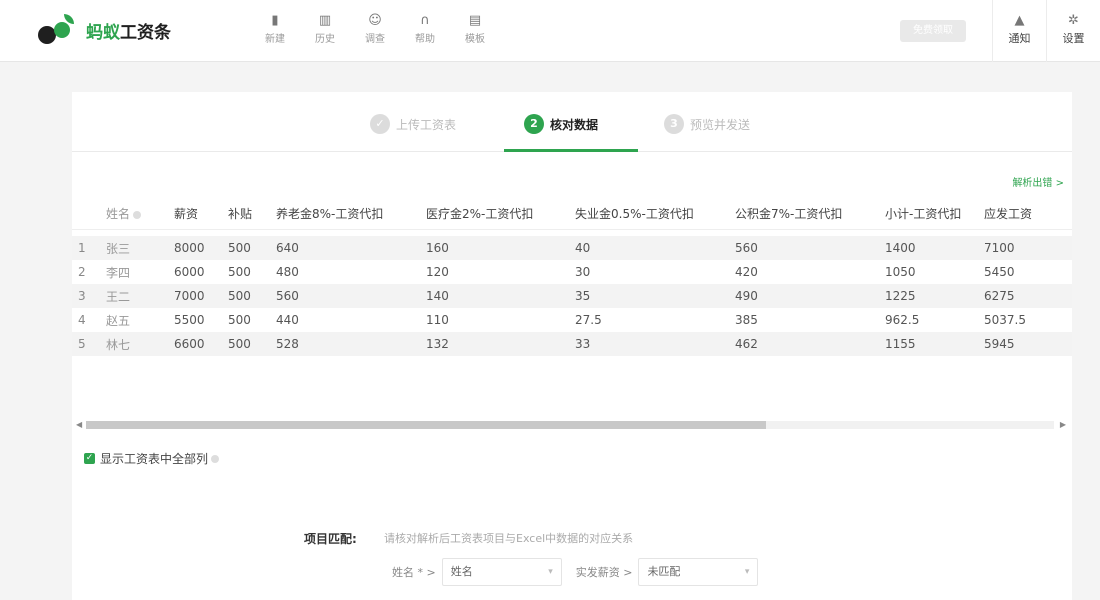  What do you see at coordinates (1073, 20) in the screenshot?
I see `gear-icon: ✲` at bounding box center [1073, 20].